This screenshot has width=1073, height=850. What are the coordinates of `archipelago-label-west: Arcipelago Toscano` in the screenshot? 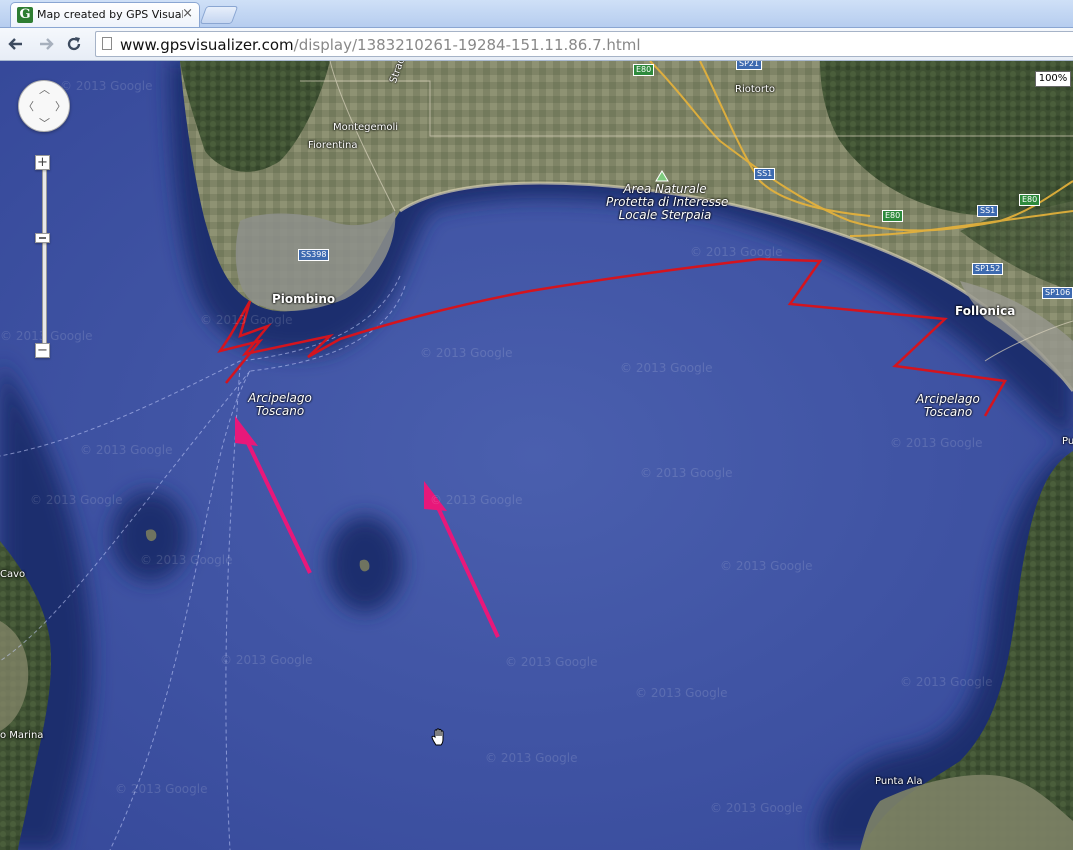 It's located at (280, 404).